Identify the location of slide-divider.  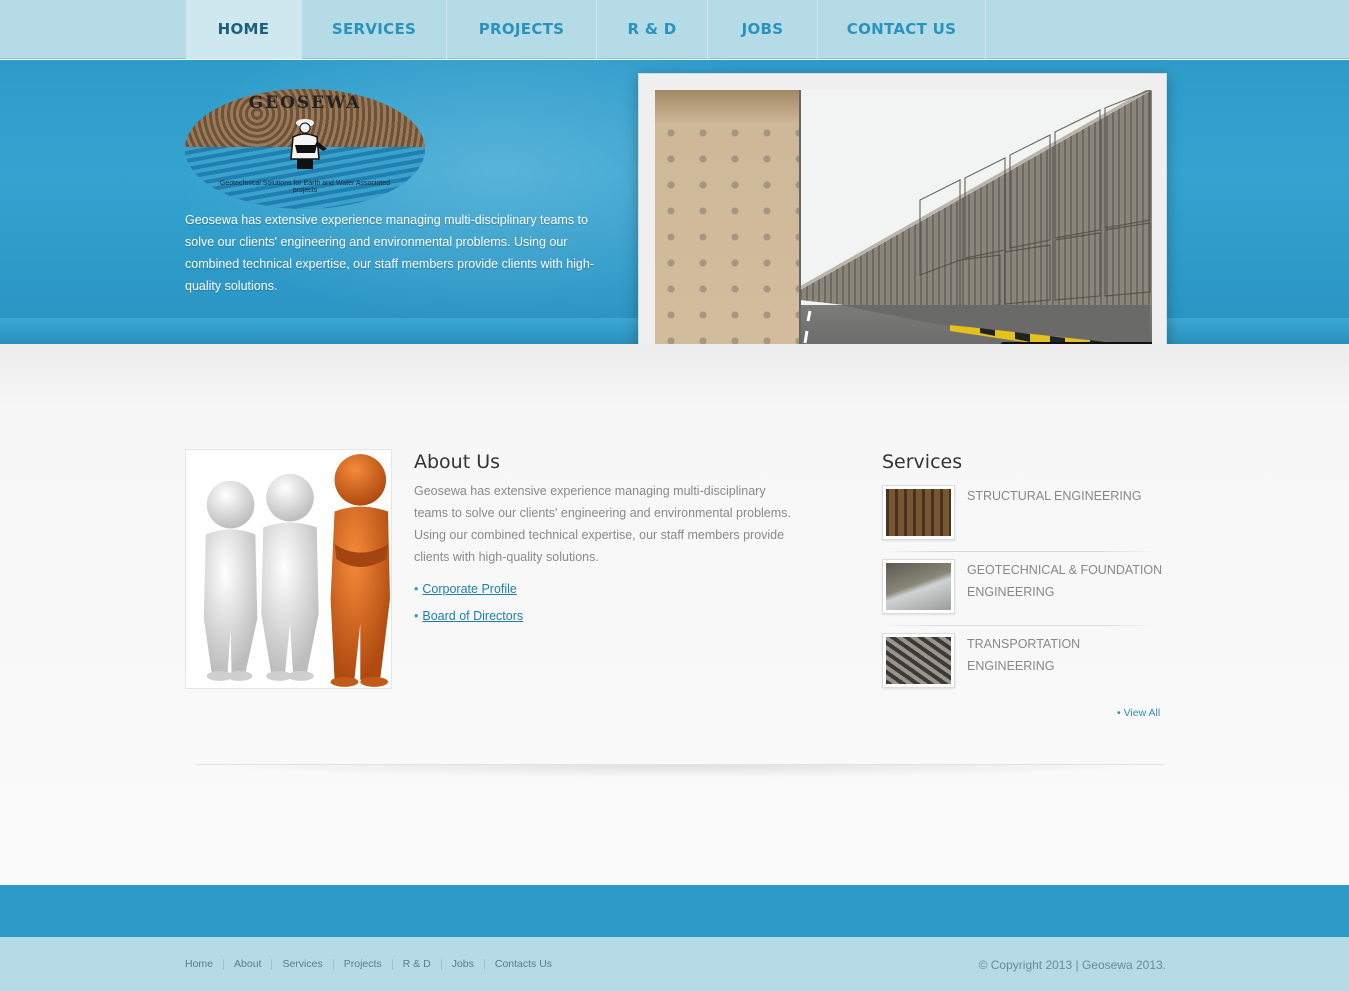
(800, 233).